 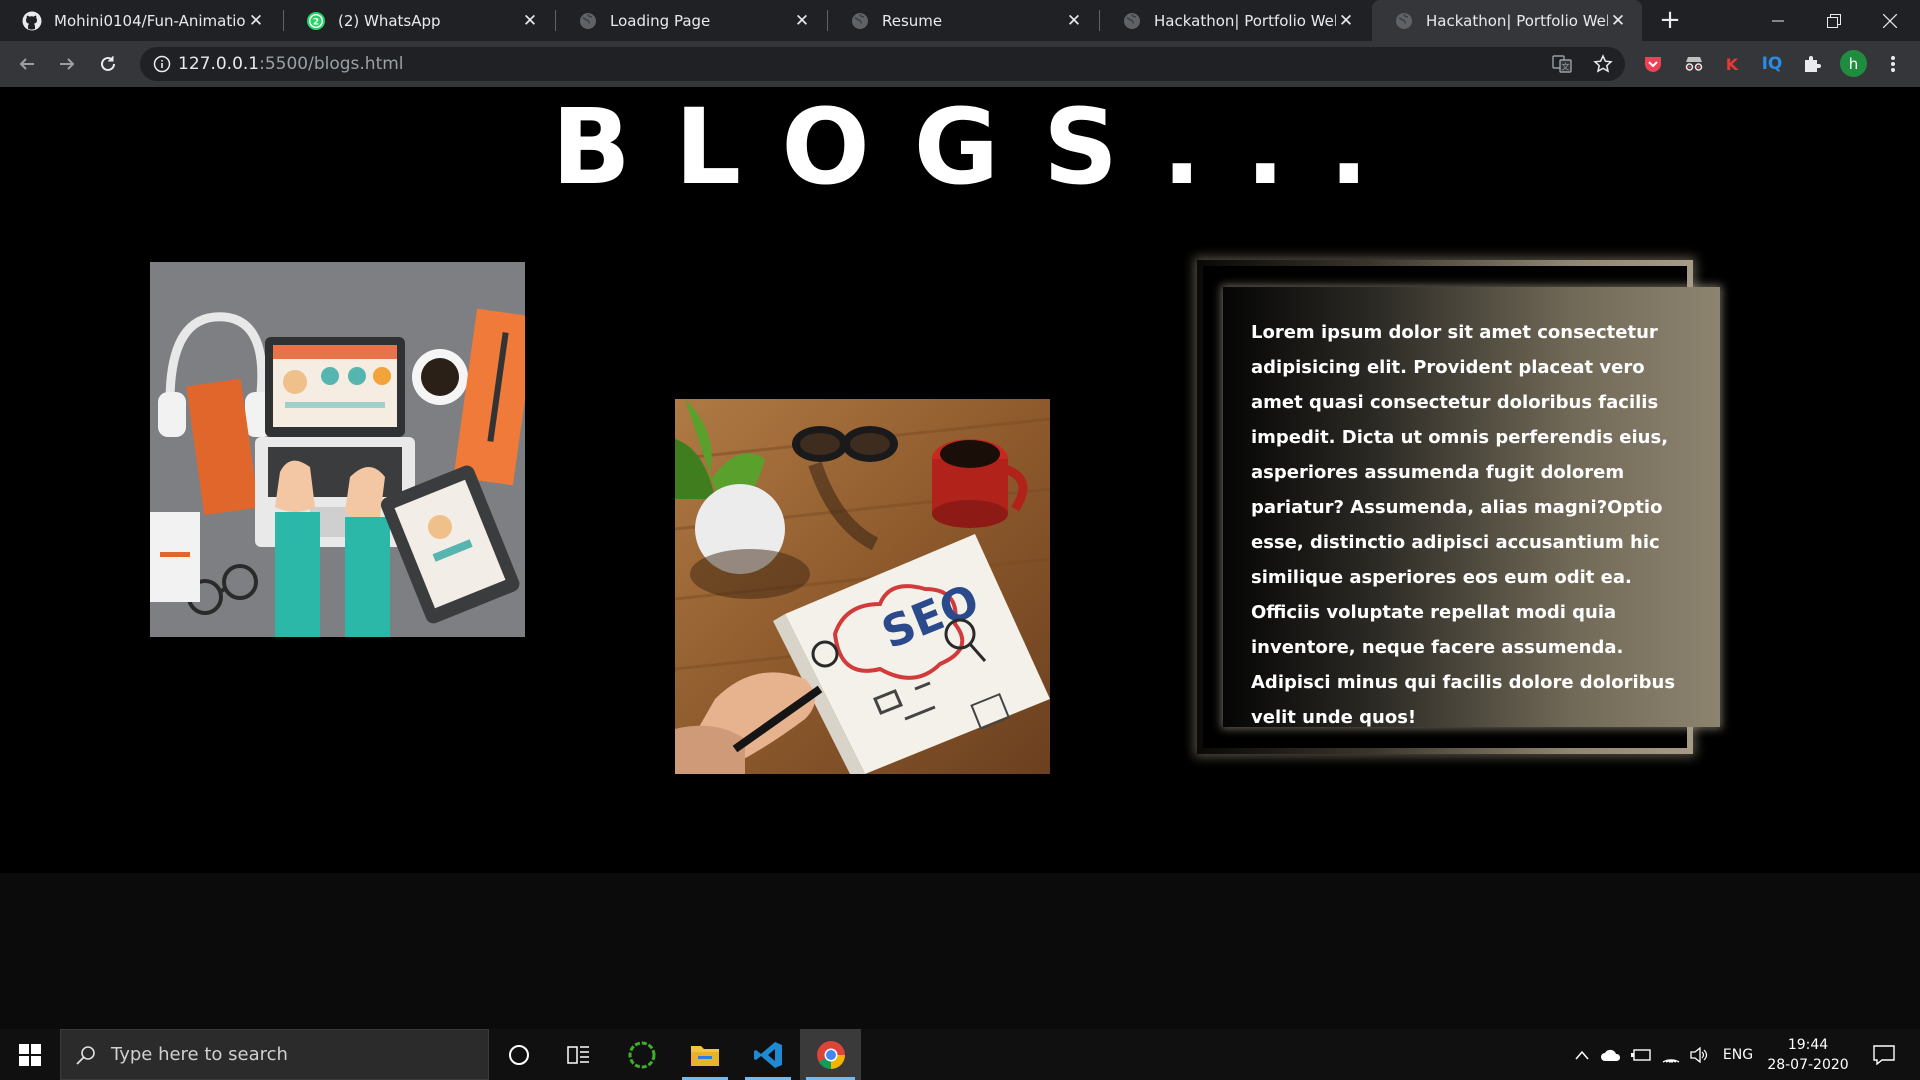 What do you see at coordinates (32, 21) in the screenshot?
I see `github-icon` at bounding box center [32, 21].